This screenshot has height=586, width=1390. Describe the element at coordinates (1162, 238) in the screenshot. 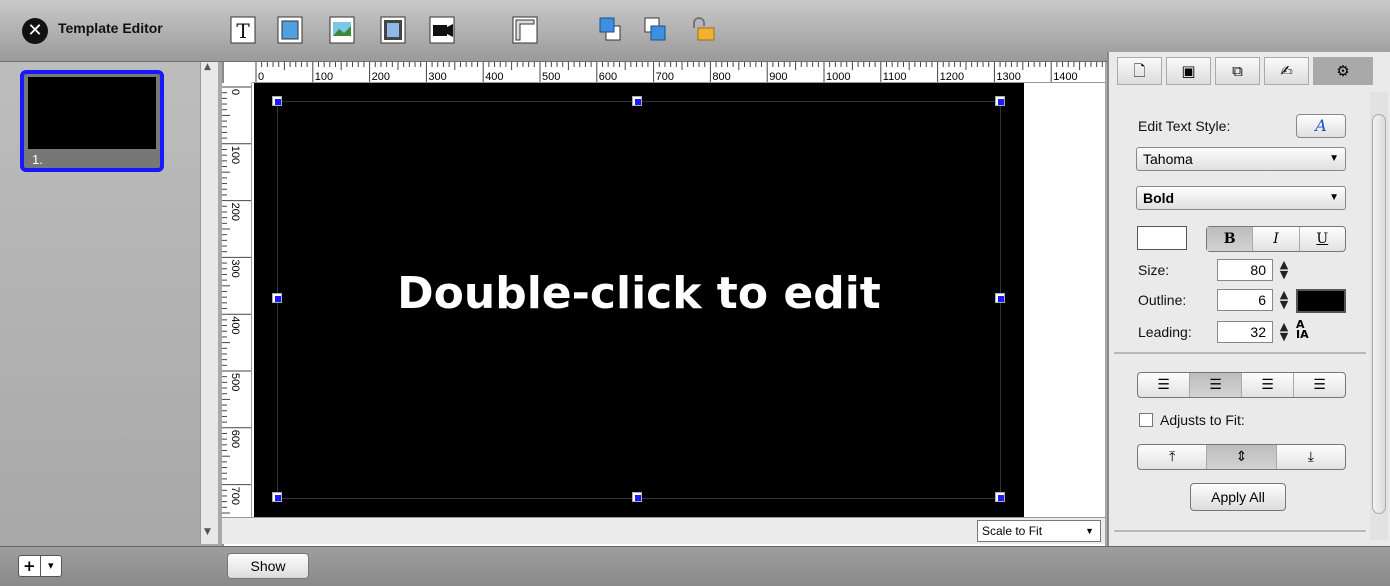

I see `text-color-swatch` at that location.